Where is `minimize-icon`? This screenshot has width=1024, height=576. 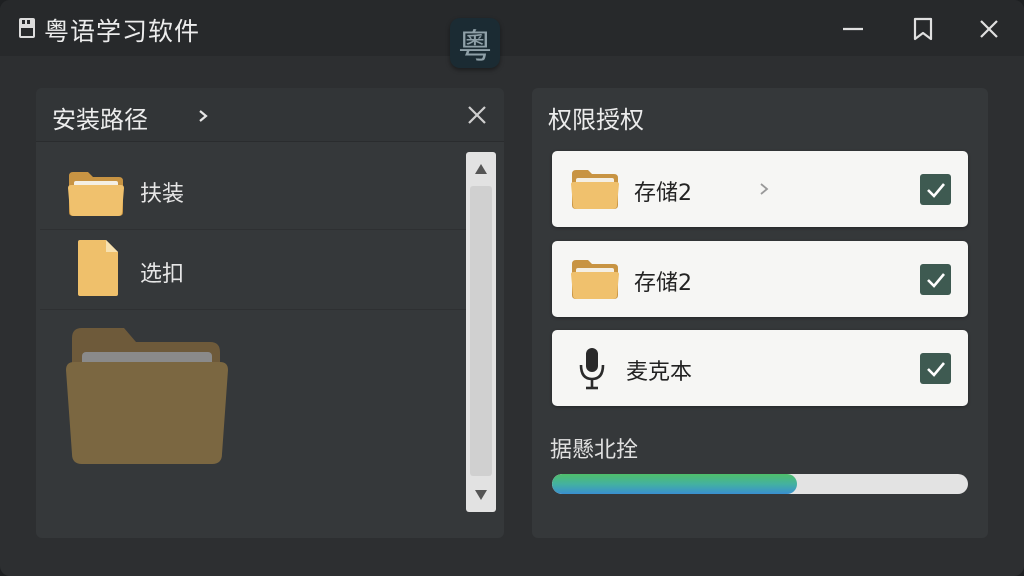 minimize-icon is located at coordinates (853, 29).